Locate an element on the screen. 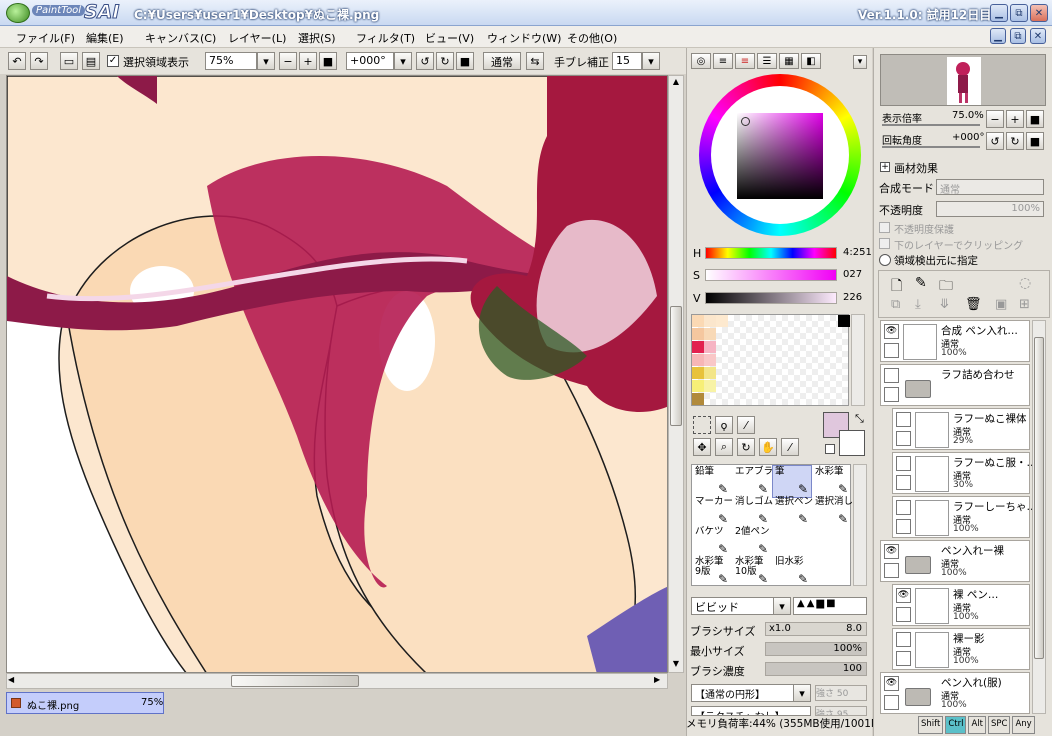  background-color-swatch is located at coordinates (852, 443).